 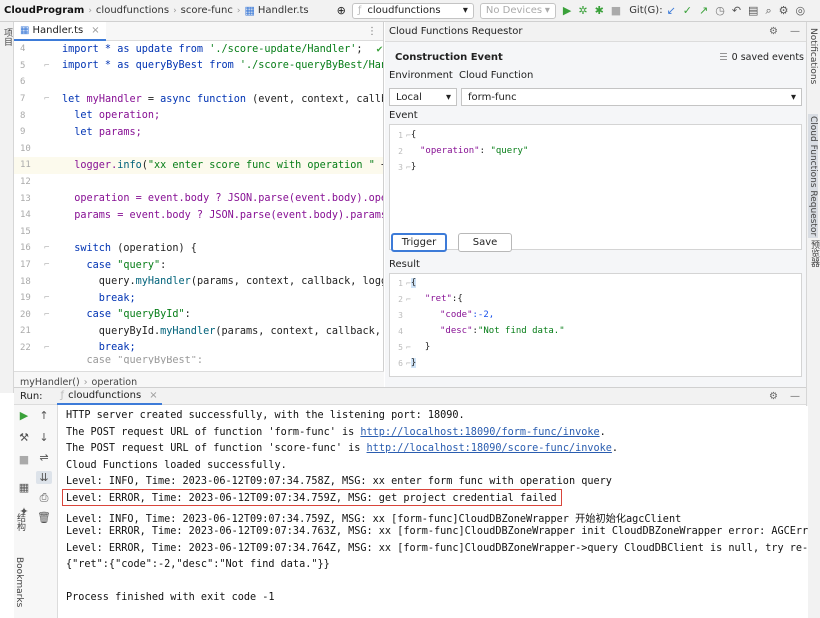 What do you see at coordinates (44, 10) in the screenshot?
I see `project-name: CloudProgram` at bounding box center [44, 10].